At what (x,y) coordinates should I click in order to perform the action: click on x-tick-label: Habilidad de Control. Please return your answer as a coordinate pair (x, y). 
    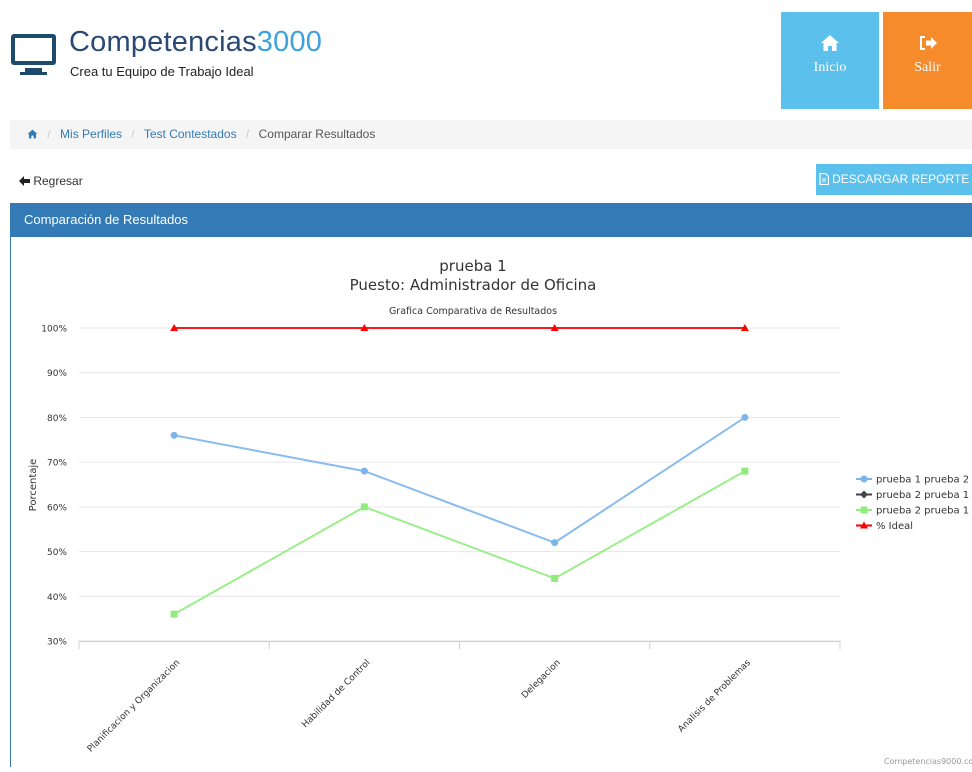
    Looking at the image, I should click on (336, 694).